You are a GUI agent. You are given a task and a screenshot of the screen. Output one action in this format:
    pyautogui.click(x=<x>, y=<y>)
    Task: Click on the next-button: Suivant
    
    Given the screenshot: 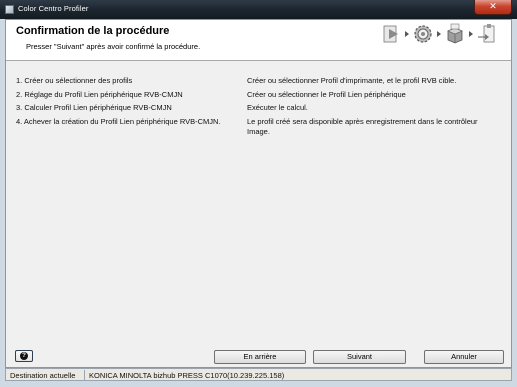 What is the action you would take?
    pyautogui.click(x=359, y=357)
    